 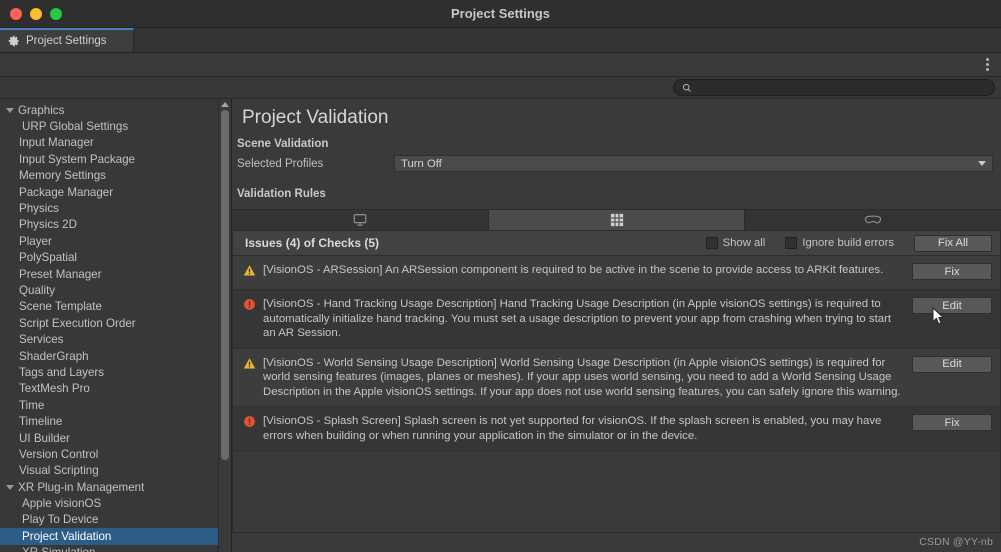 I want to click on panel-toolbar, so click(x=500, y=65).